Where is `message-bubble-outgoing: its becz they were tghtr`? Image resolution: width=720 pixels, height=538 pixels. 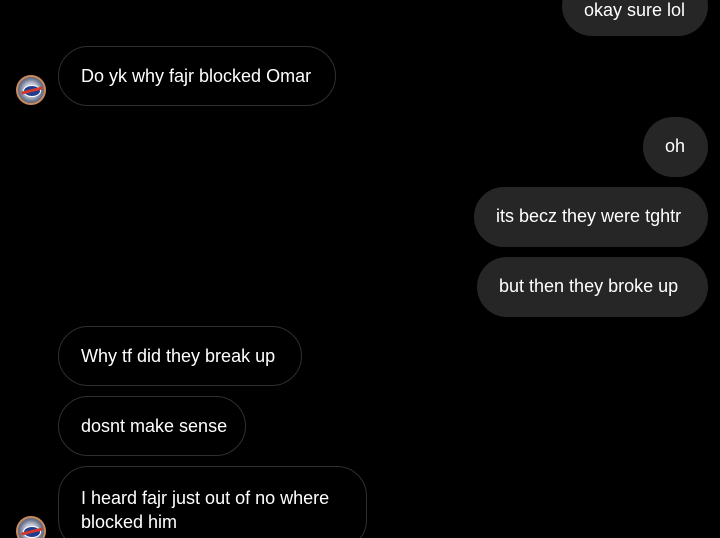
message-bubble-outgoing: its becz they were tghtr is located at coordinates (591, 217).